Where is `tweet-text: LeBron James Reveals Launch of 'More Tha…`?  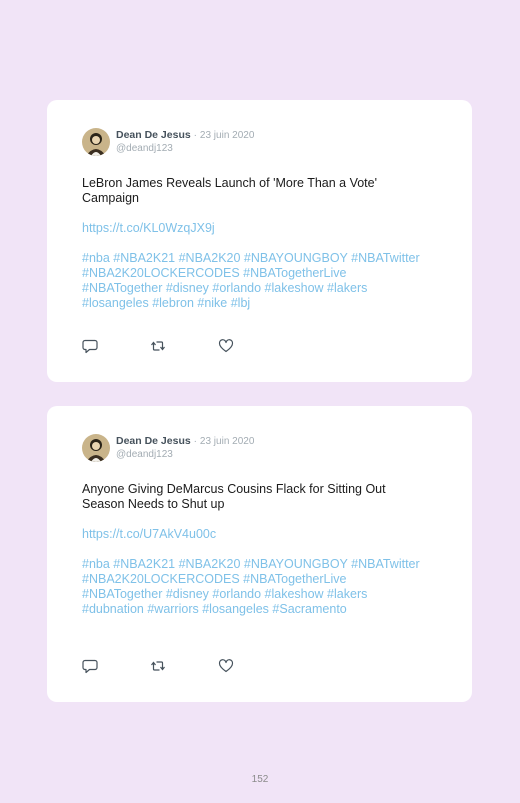
tweet-text: LeBron James Reveals Launch of 'More Tha… is located at coordinates (229, 190).